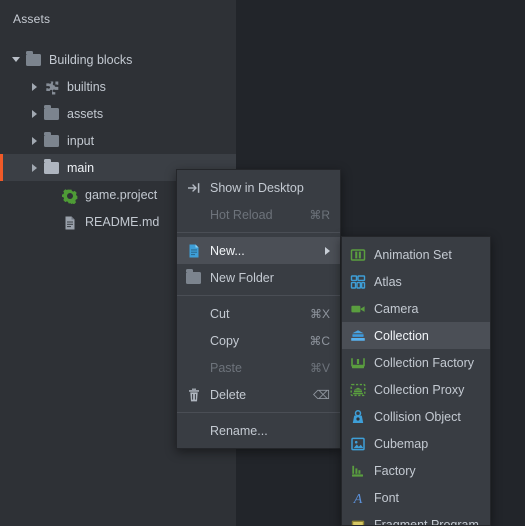 The image size is (525, 526). What do you see at coordinates (118, 113) in the screenshot?
I see `tree-item-assets: assets` at bounding box center [118, 113].